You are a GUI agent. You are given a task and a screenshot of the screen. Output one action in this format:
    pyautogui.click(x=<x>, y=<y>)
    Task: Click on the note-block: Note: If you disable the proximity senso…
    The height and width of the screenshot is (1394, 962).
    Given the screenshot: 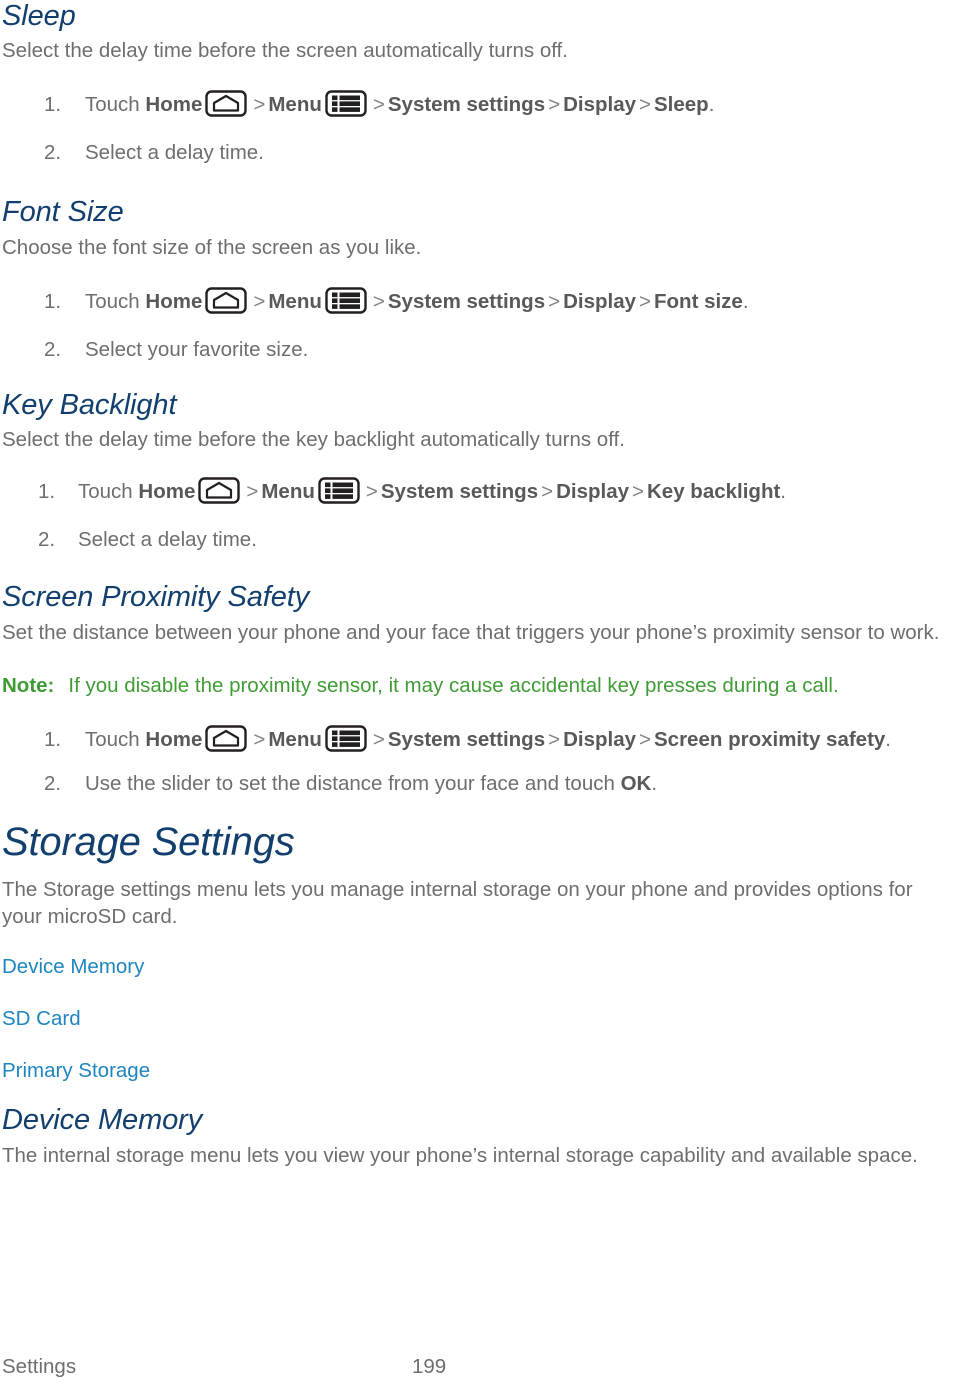 What is the action you would take?
    pyautogui.click(x=478, y=685)
    